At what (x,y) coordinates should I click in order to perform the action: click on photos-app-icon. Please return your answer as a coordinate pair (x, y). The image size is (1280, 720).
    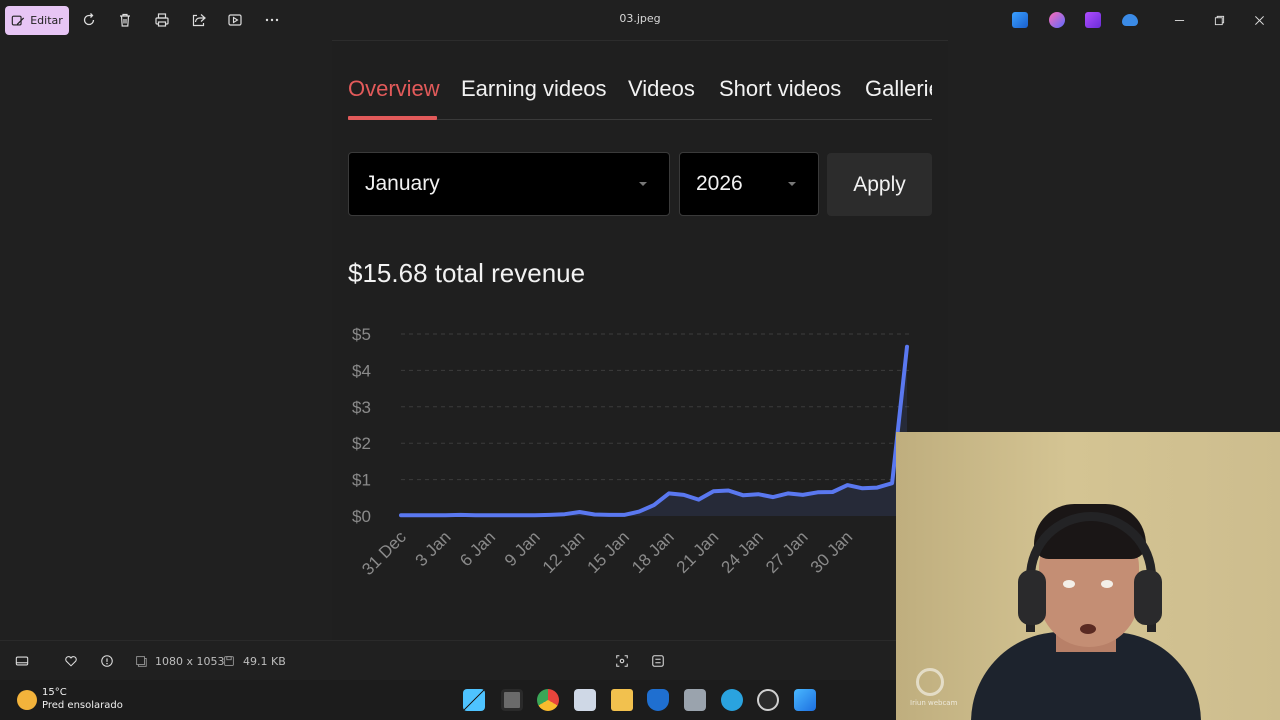
    Looking at the image, I should click on (1020, 20).